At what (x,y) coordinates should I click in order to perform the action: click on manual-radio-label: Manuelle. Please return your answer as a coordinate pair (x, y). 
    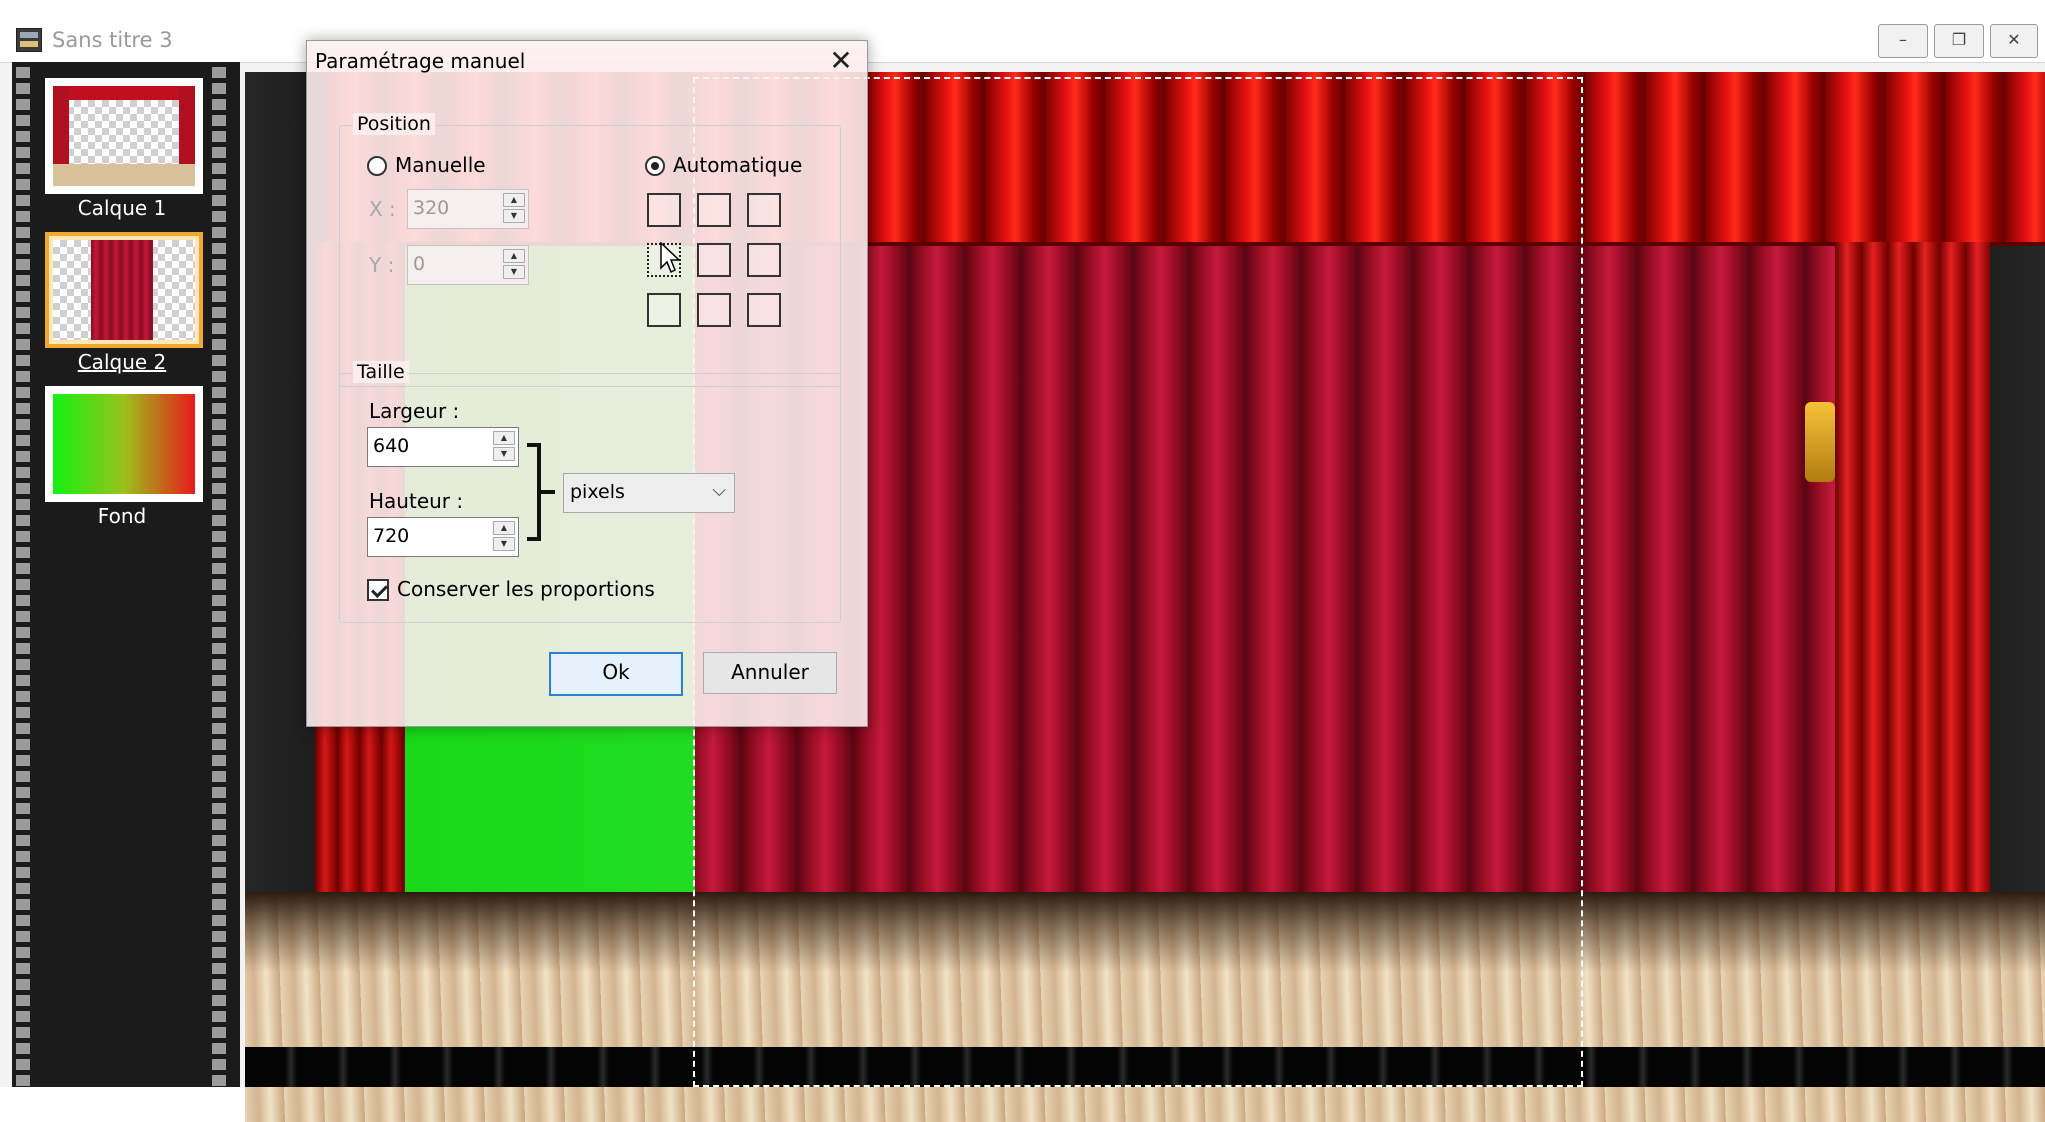
    Looking at the image, I should click on (440, 165).